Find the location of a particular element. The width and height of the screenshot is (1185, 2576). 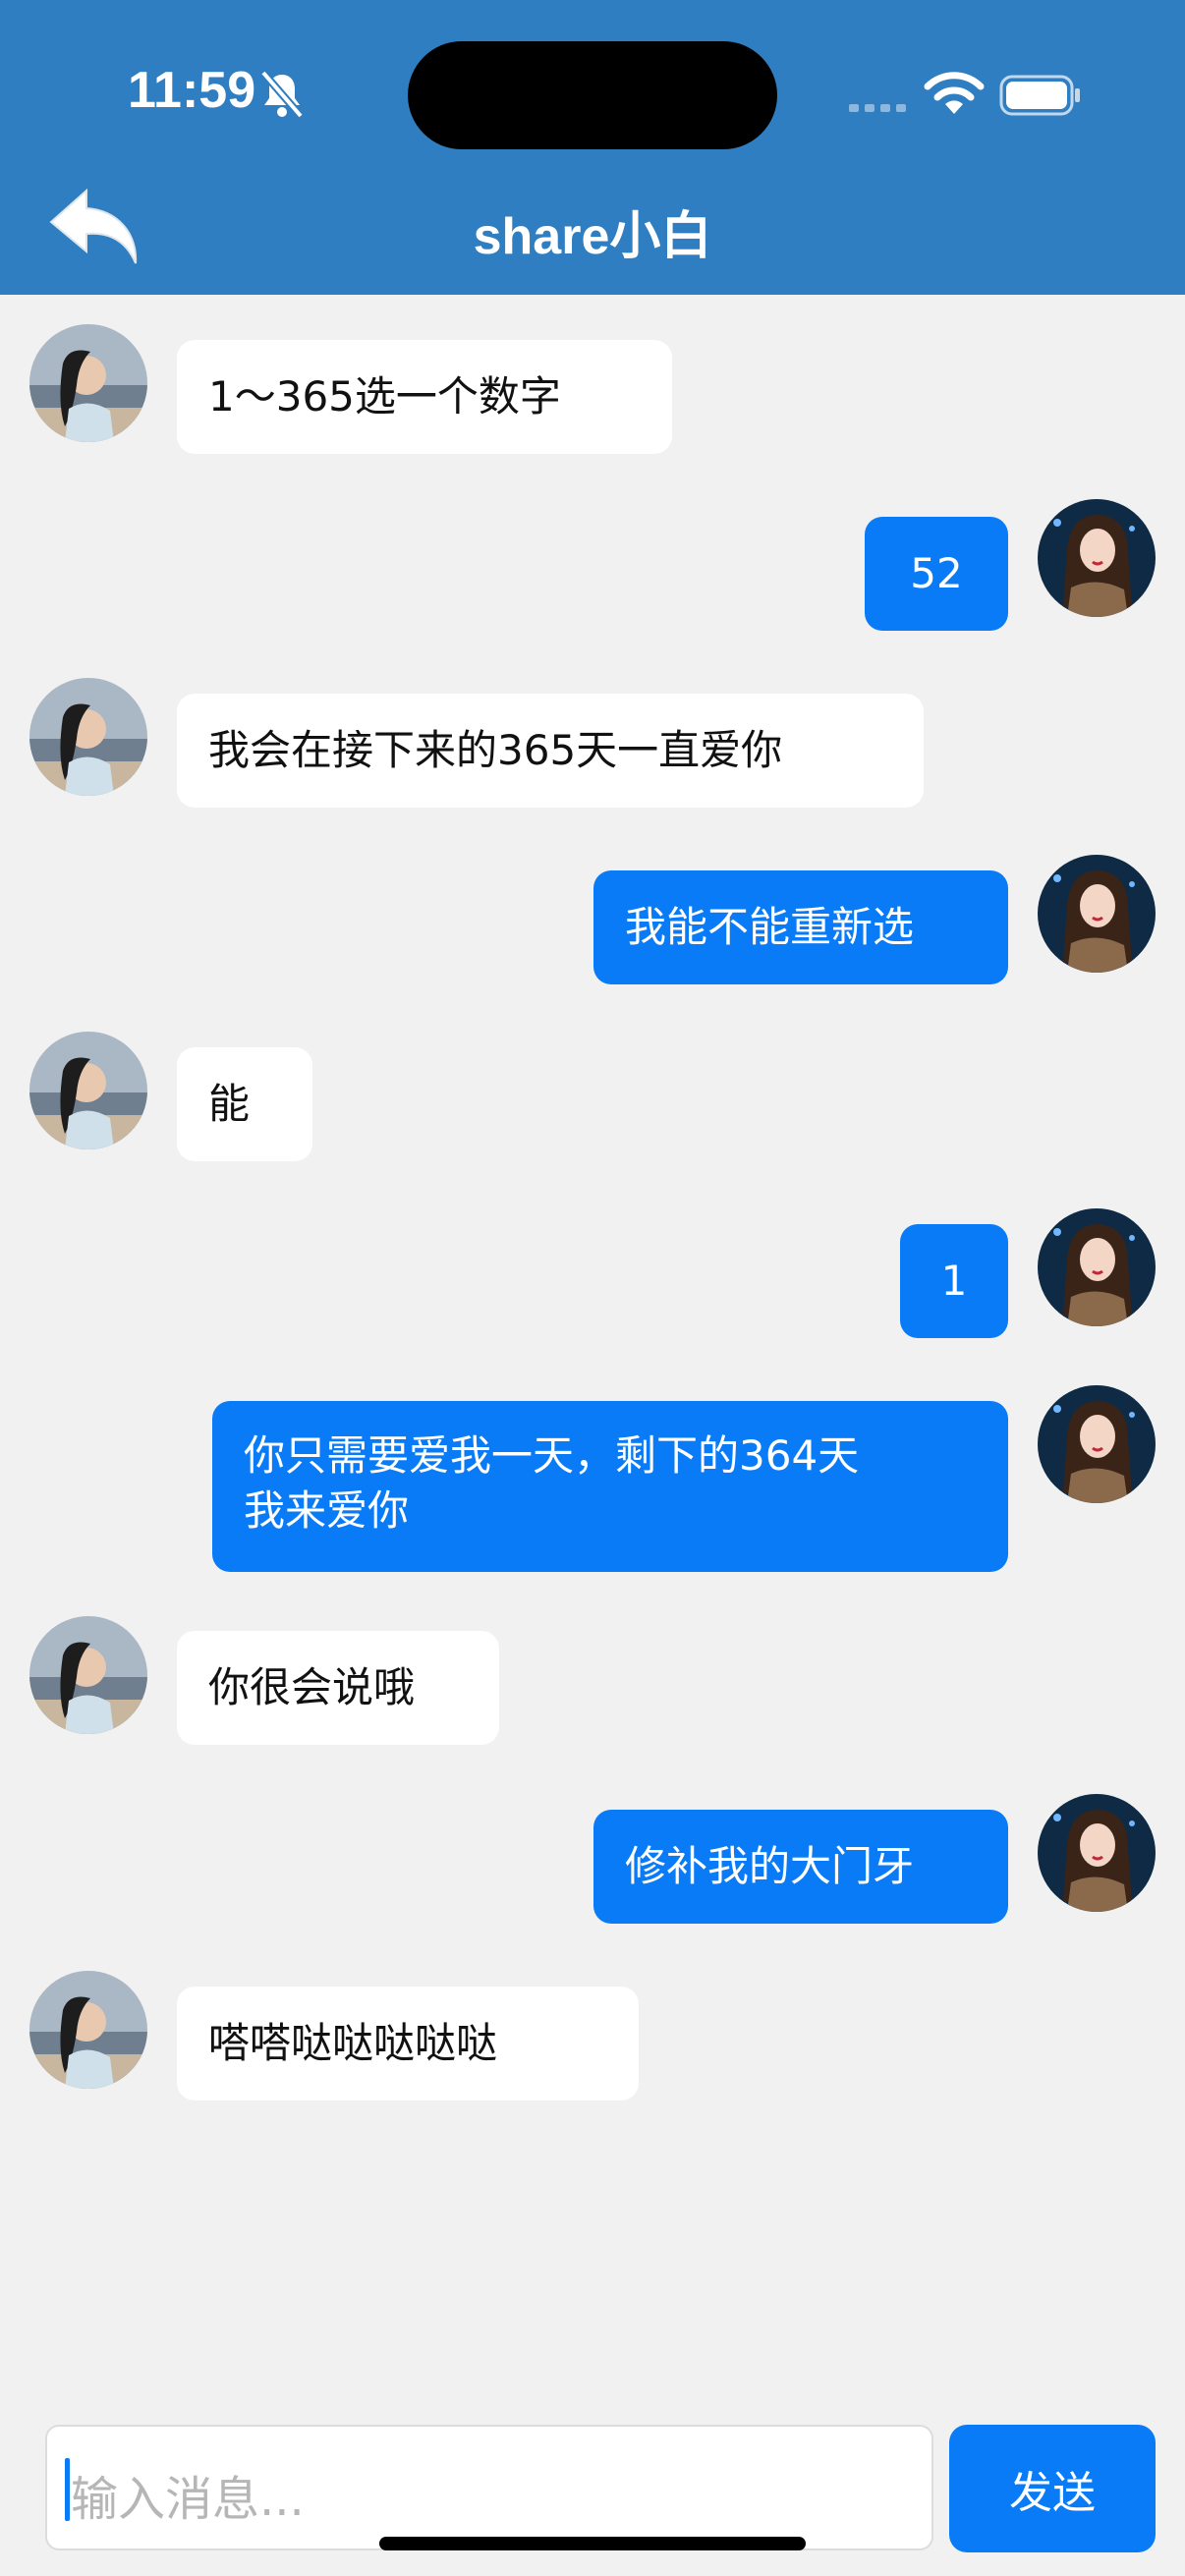

cellular-signal-icon is located at coordinates (878, 108).